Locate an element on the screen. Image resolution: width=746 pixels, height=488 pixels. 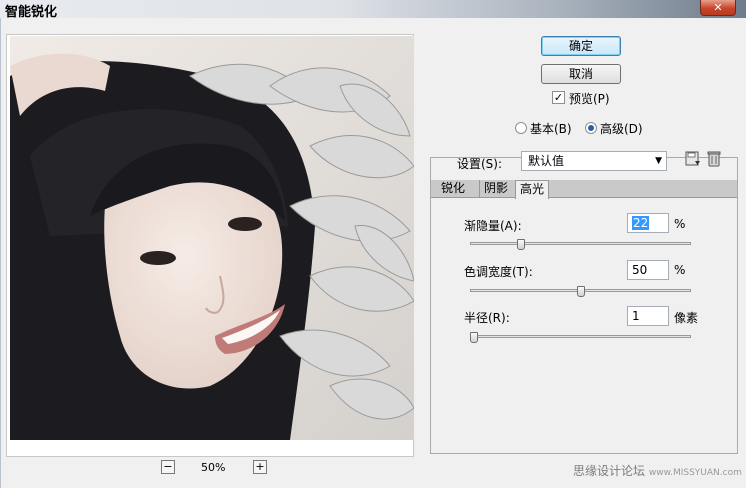
tonal-width-slider-thumb is located at coordinates (580, 291).